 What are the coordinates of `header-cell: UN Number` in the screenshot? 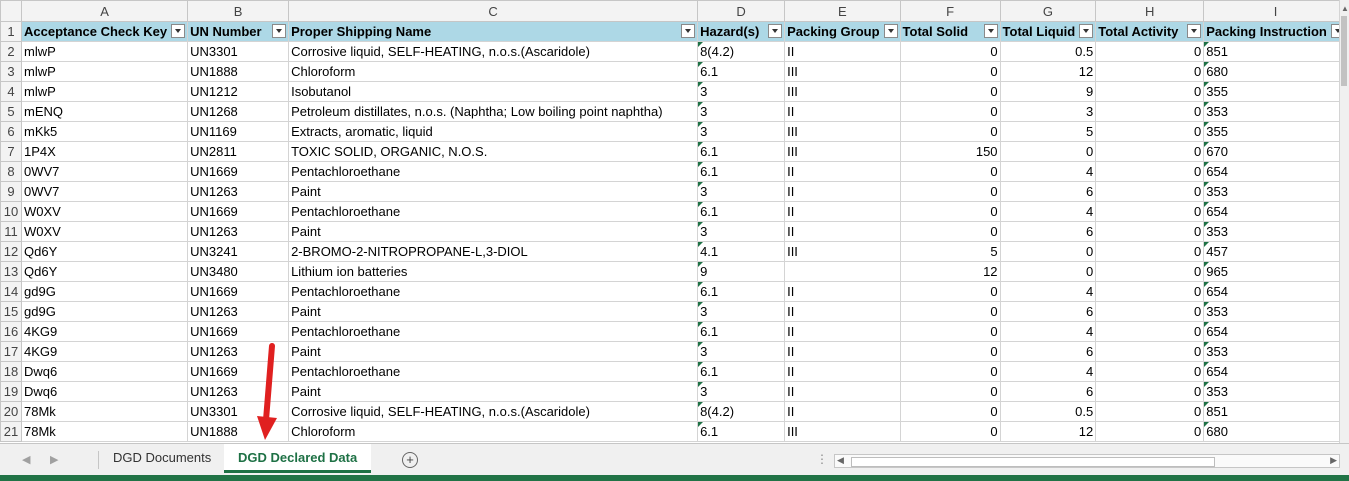 It's located at (238, 31).